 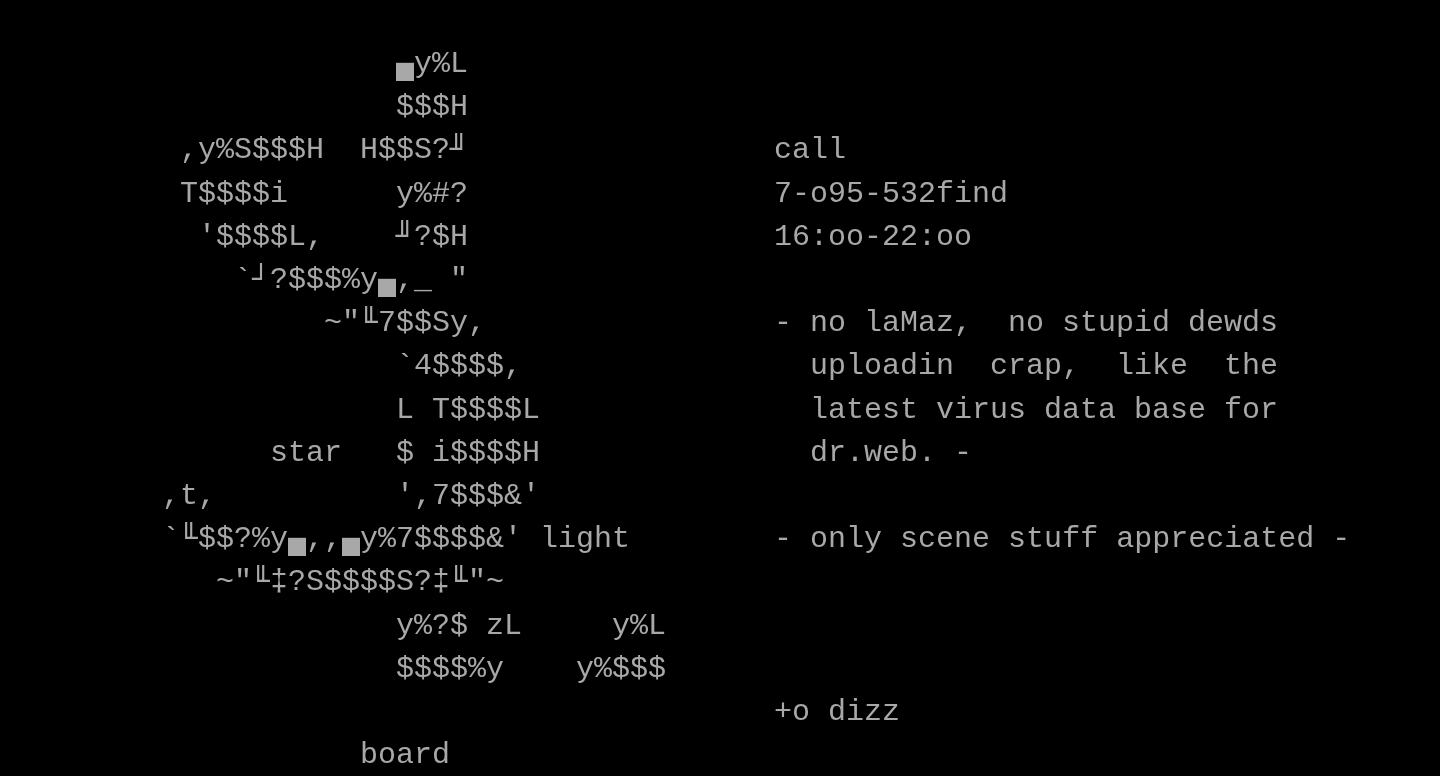 I want to click on ascii-art-text: $$$H, so click(x=432, y=108).